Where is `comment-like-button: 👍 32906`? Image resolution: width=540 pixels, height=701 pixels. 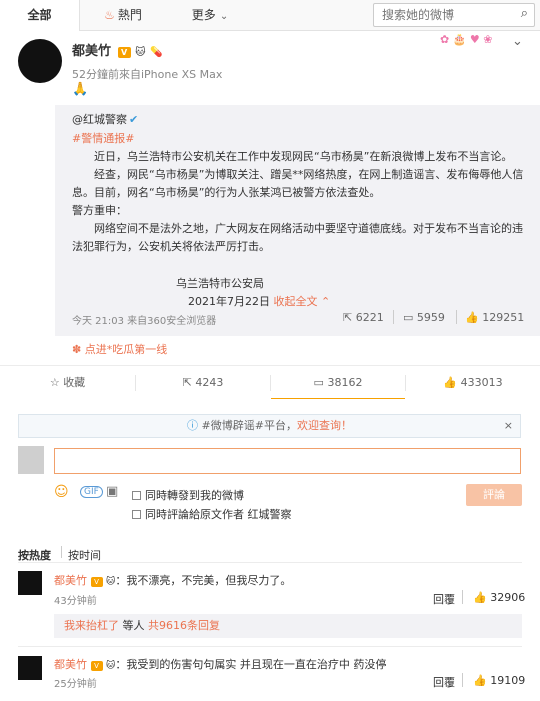 comment-like-button: 👍 32906 is located at coordinates (499, 597).